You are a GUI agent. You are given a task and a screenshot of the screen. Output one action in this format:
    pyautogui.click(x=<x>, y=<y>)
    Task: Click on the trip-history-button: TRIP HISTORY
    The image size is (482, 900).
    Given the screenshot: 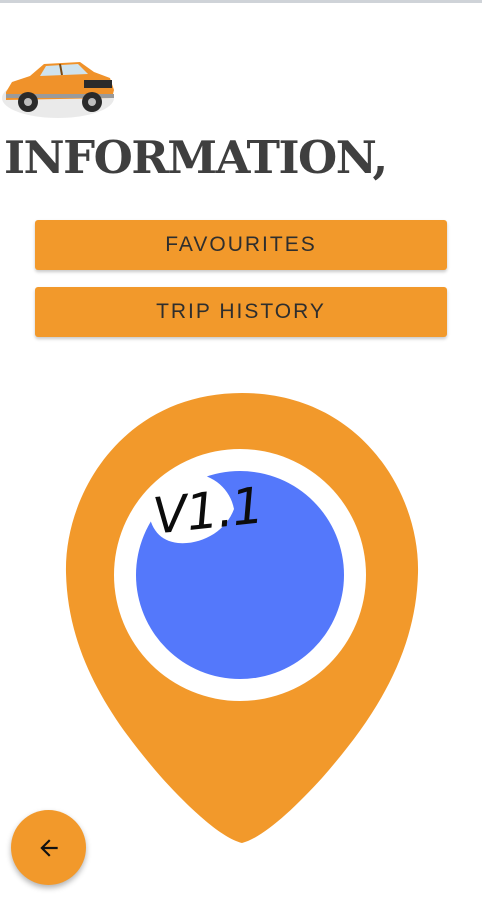 What is the action you would take?
    pyautogui.click(x=241, y=312)
    